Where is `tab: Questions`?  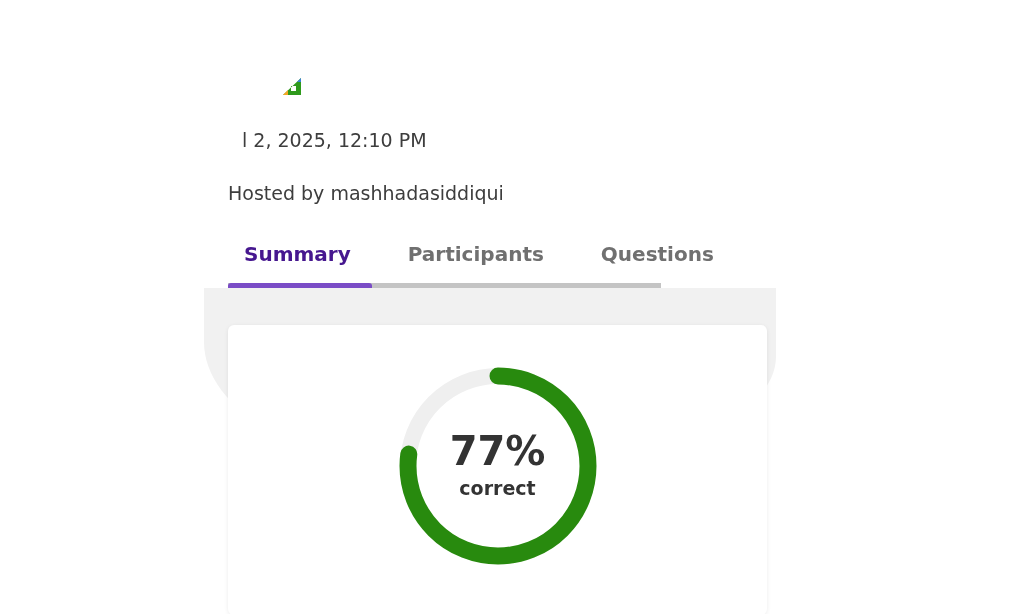 tab: Questions is located at coordinates (657, 254).